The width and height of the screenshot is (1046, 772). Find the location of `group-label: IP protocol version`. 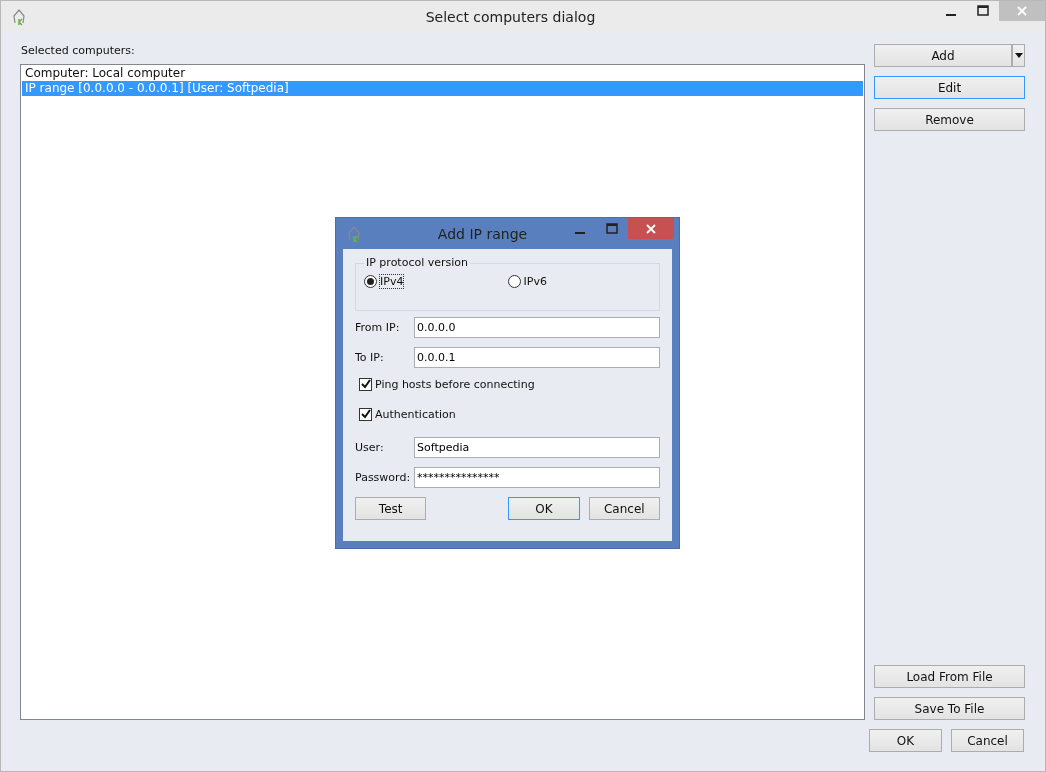

group-label: IP protocol version is located at coordinates (417, 262).